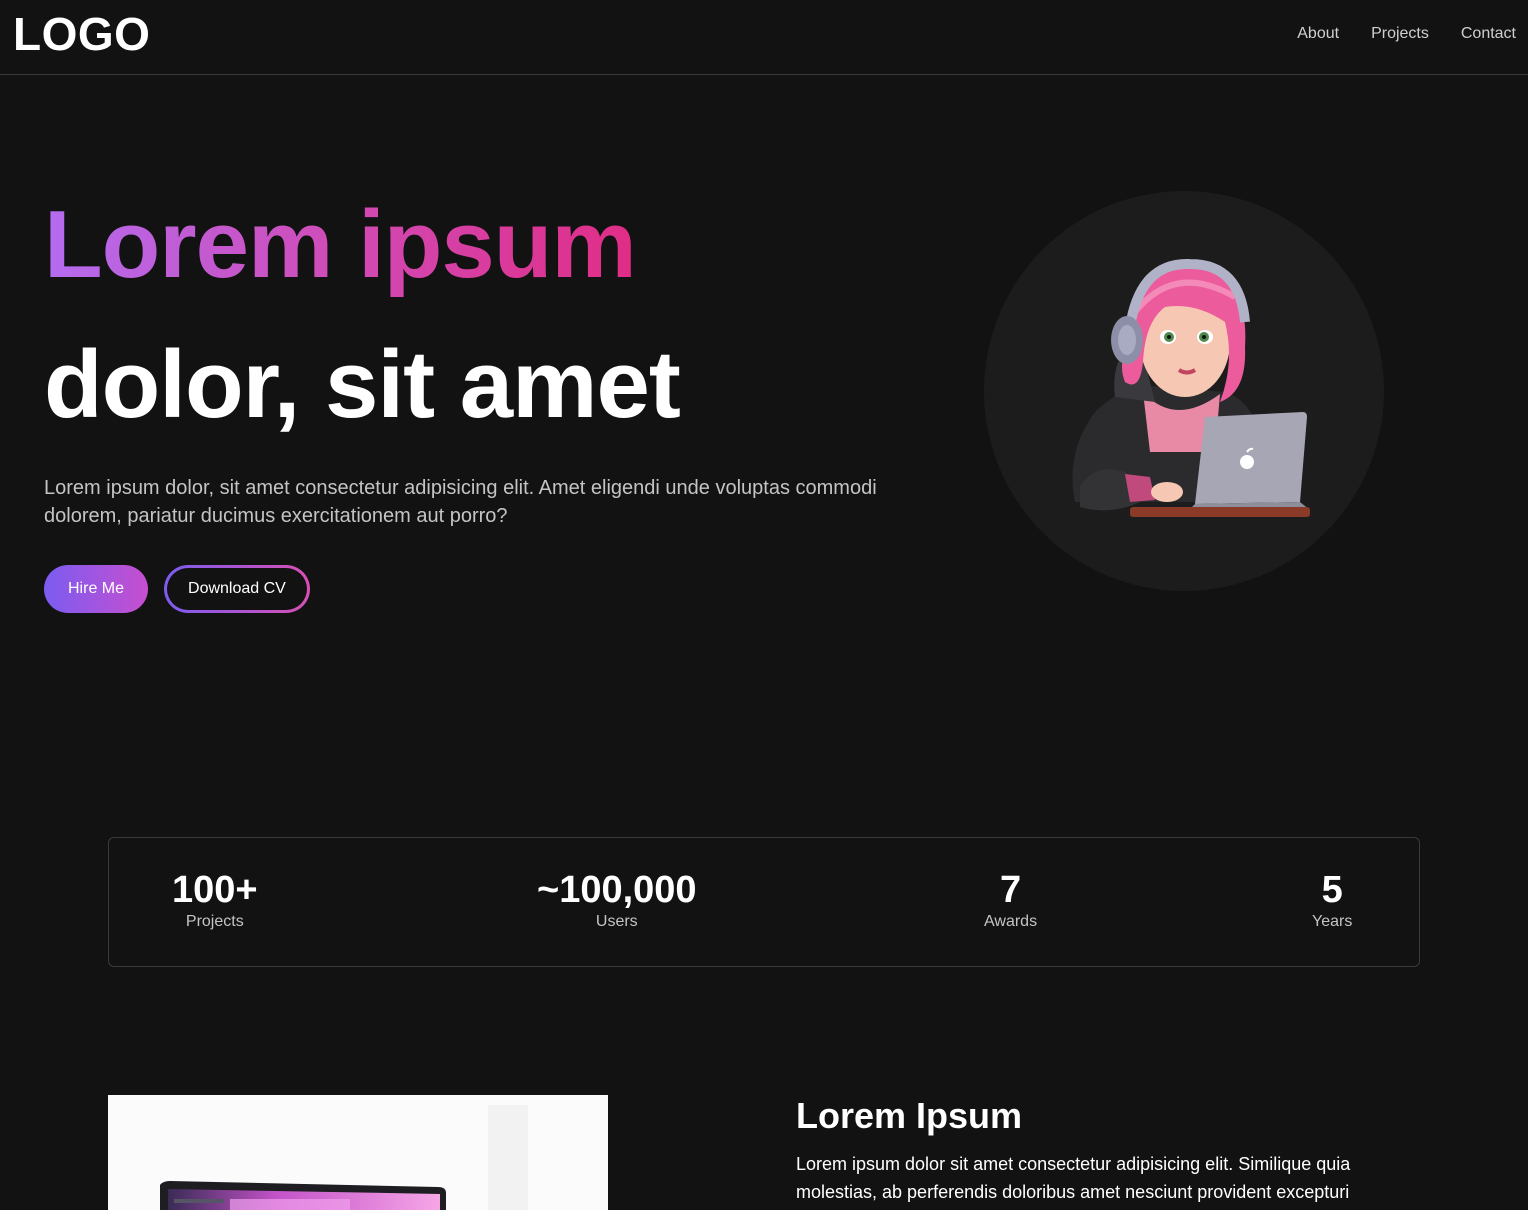 The width and height of the screenshot is (1528, 1210). Describe the element at coordinates (1488, 34) in the screenshot. I see `nav-link-contact: Contact` at that location.